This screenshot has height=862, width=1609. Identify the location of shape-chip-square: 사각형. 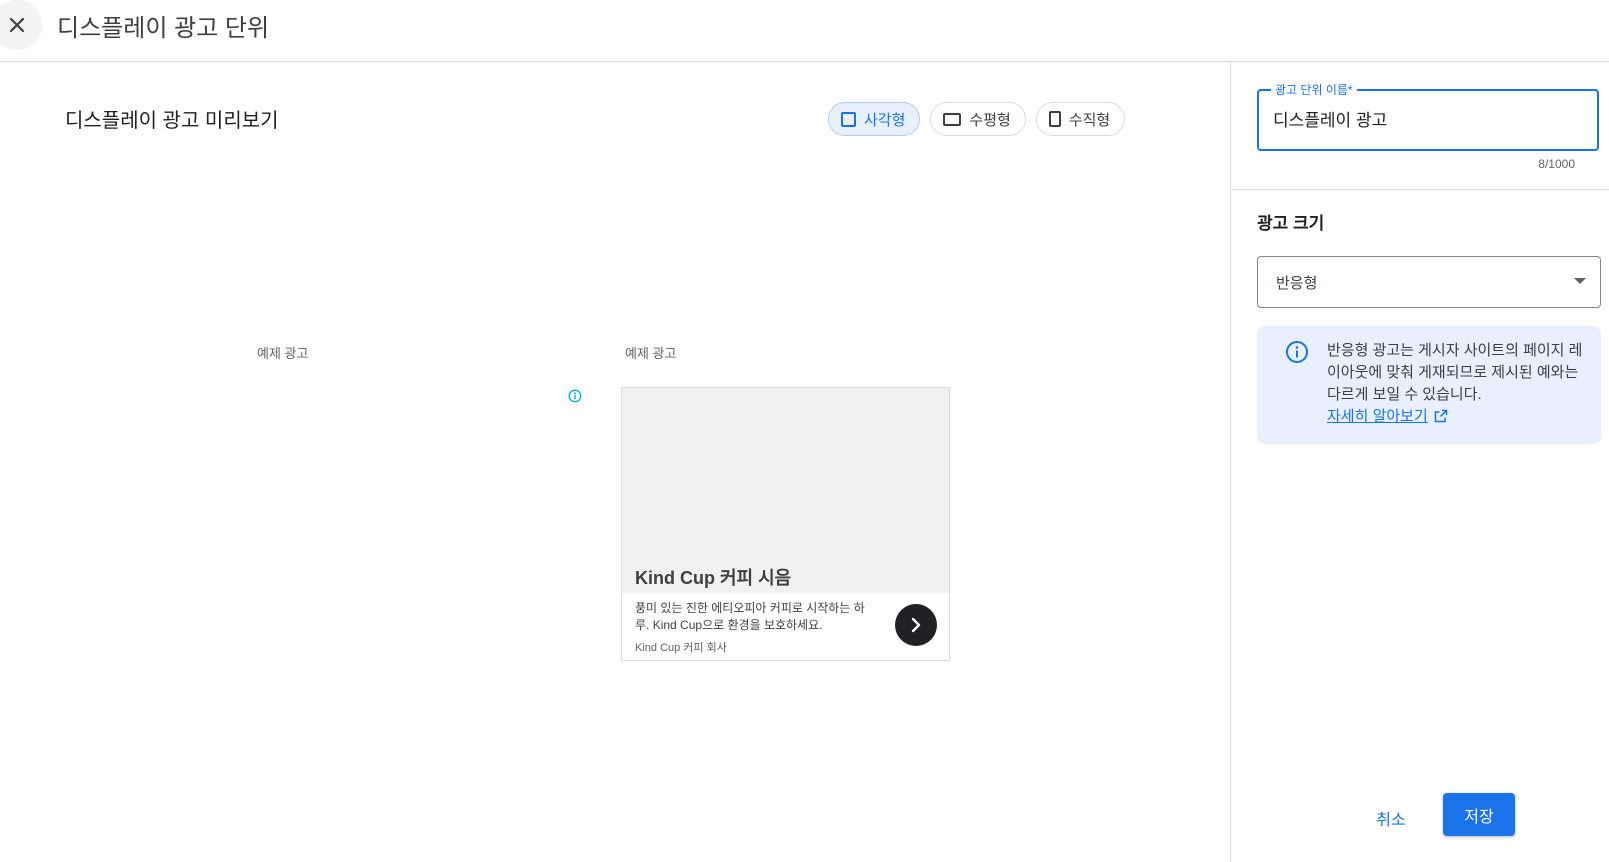
(874, 119).